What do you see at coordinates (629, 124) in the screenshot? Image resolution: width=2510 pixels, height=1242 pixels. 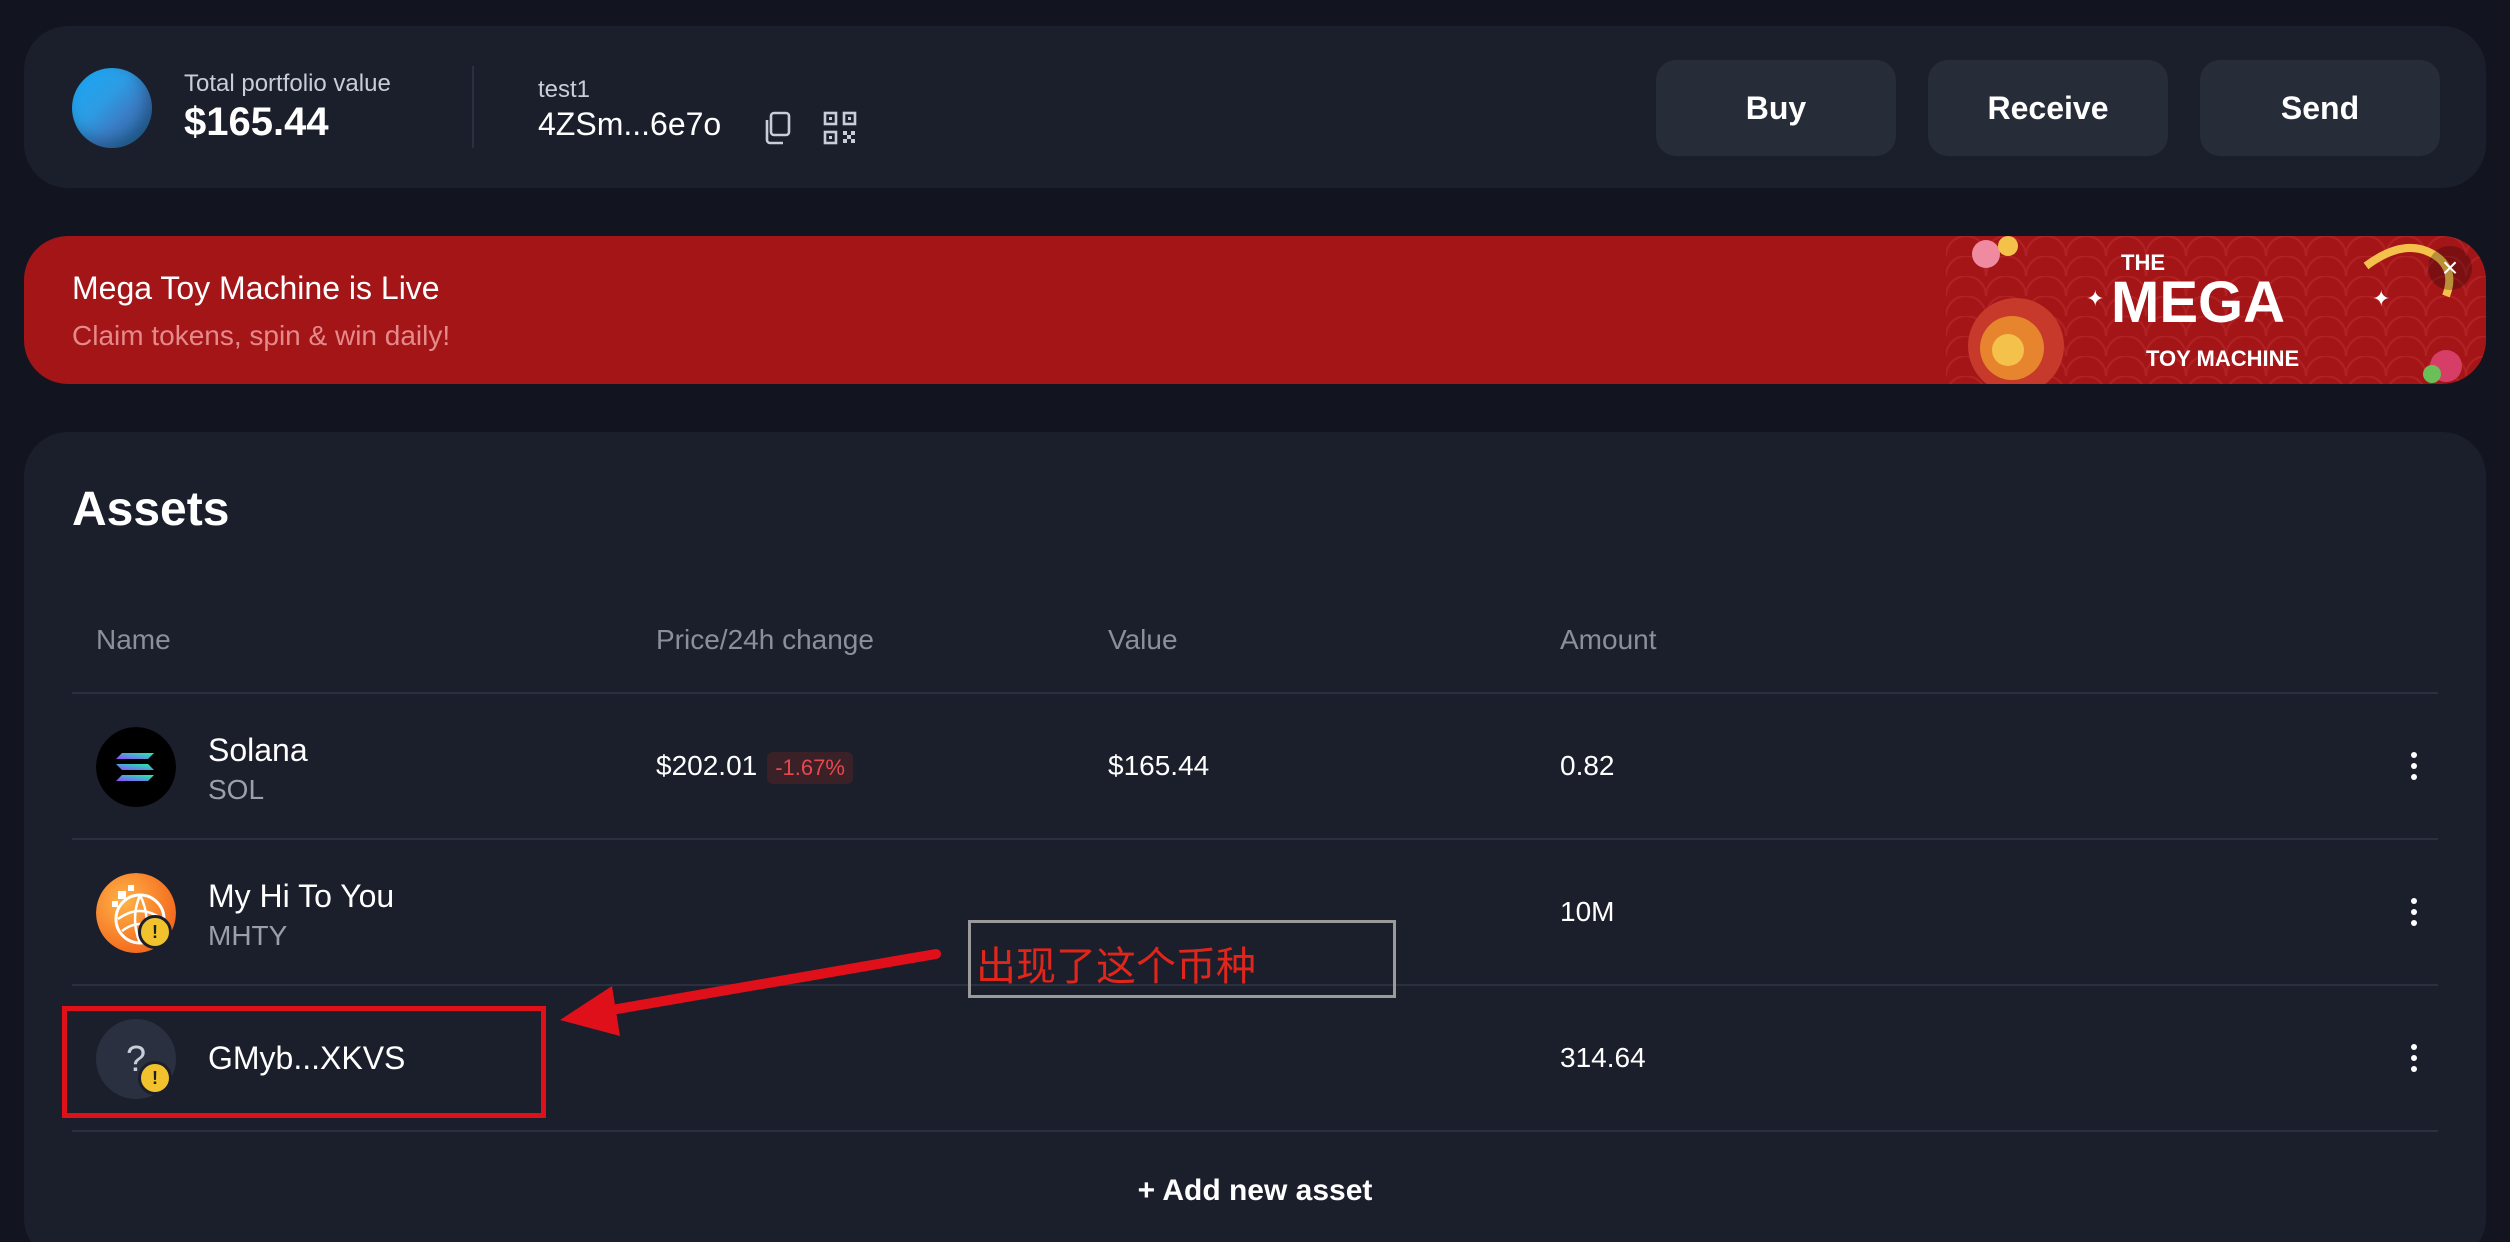 I see `wallet-address: 4ZSm...6e7o` at bounding box center [629, 124].